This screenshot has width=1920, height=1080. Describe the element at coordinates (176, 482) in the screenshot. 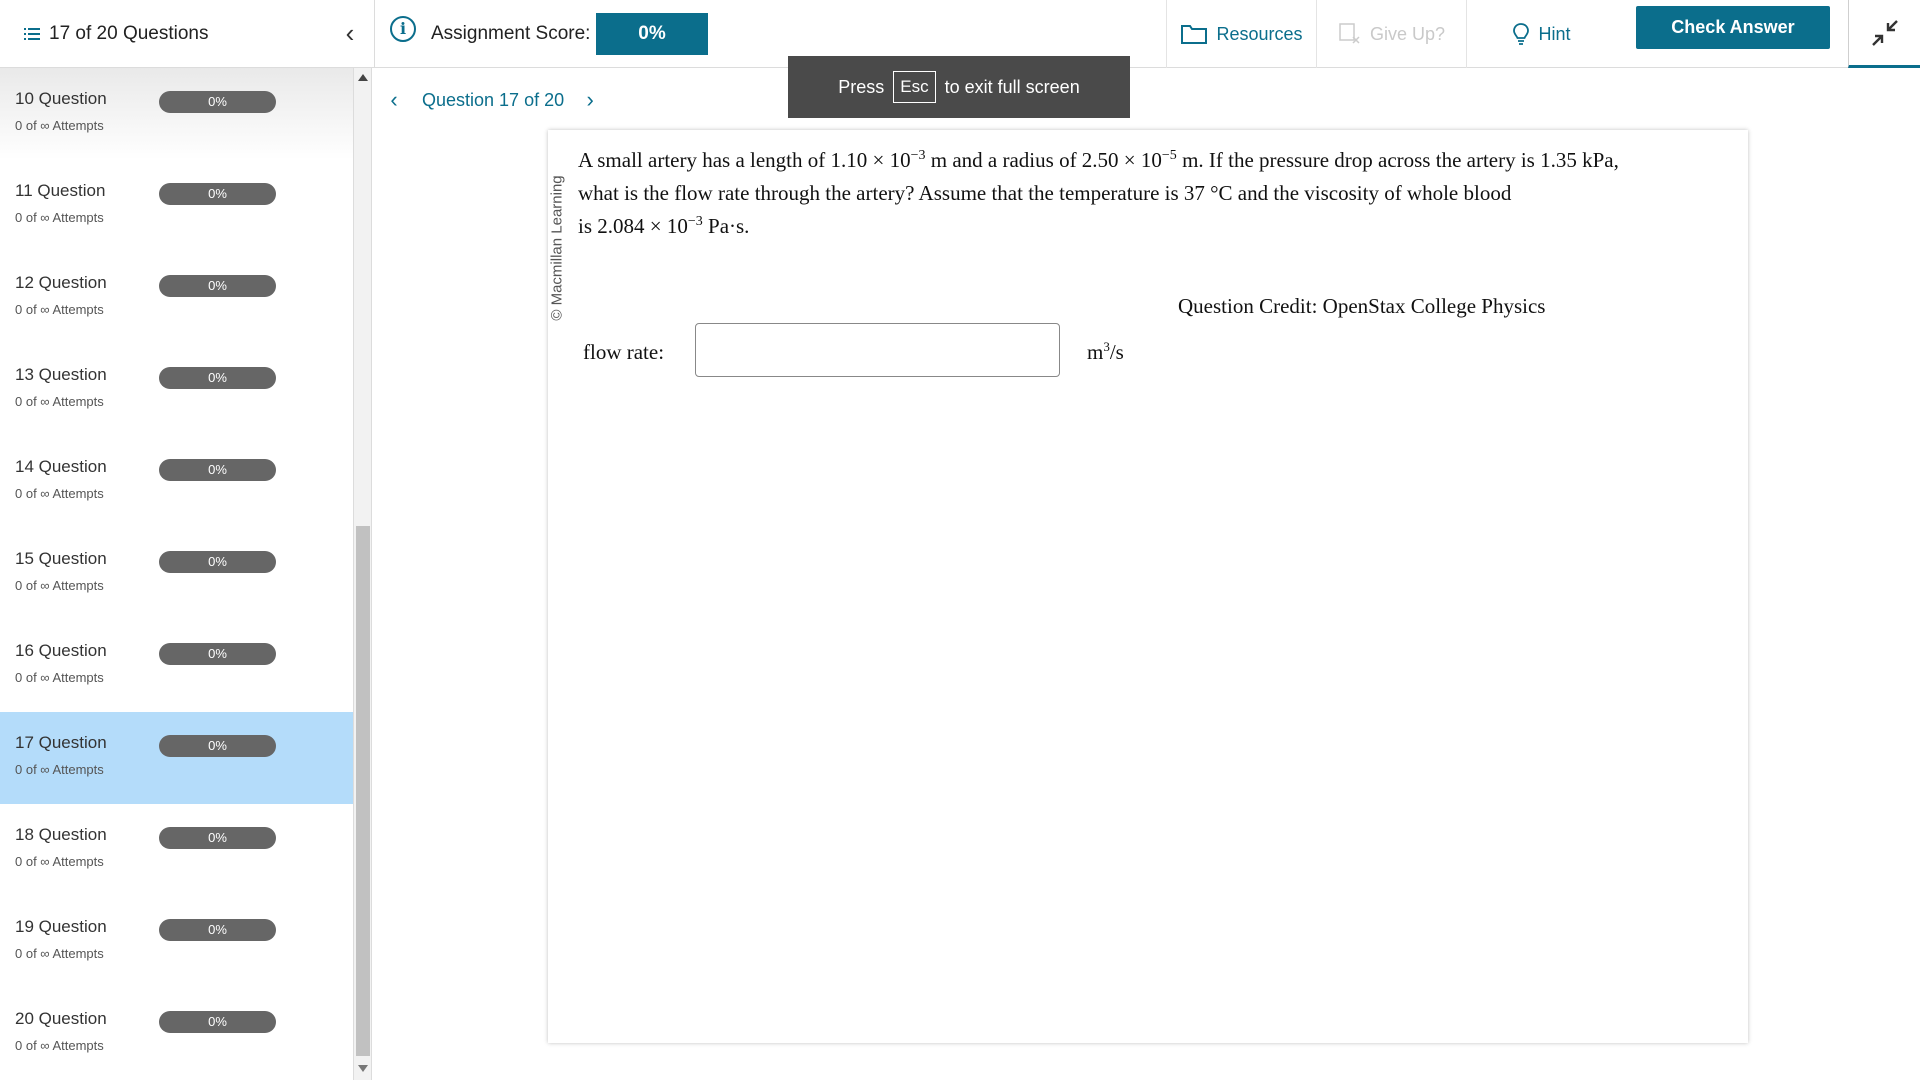

I see `sidebar-question-item: 14 Question 0% 0 of ∞ Attempts` at that location.